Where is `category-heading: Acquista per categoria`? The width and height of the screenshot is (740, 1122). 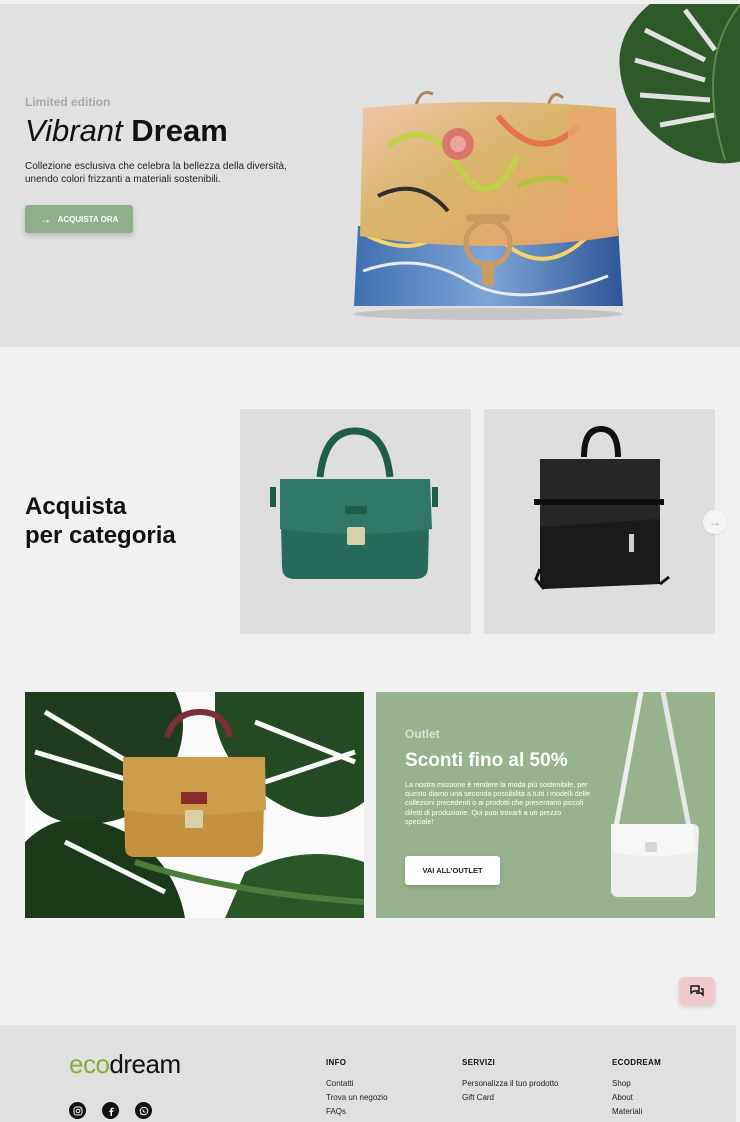
category-heading: Acquista per categoria is located at coordinates (100, 522).